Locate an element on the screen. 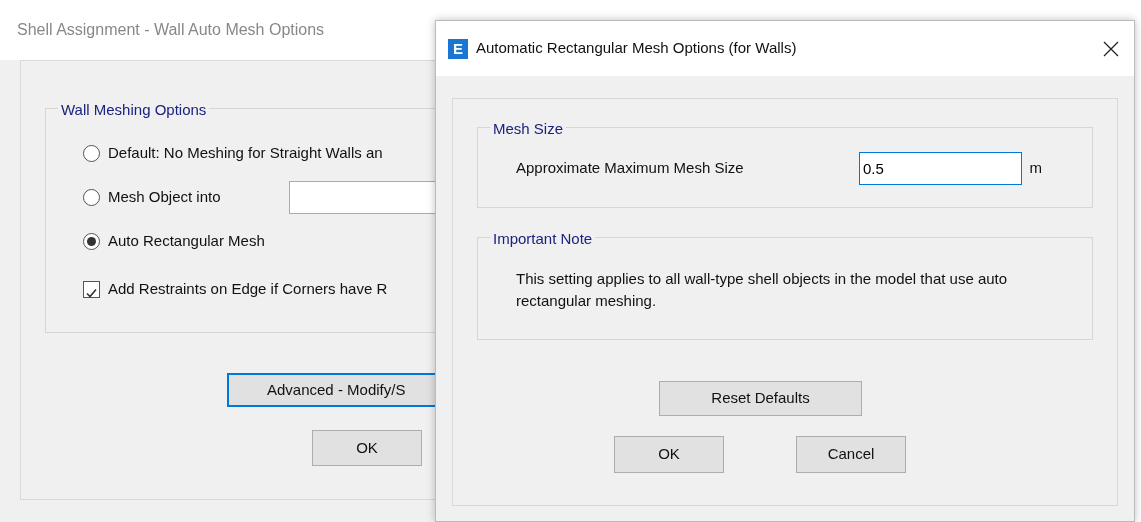 The height and width of the screenshot is (522, 1141). input-field: 0.5 is located at coordinates (940, 168).